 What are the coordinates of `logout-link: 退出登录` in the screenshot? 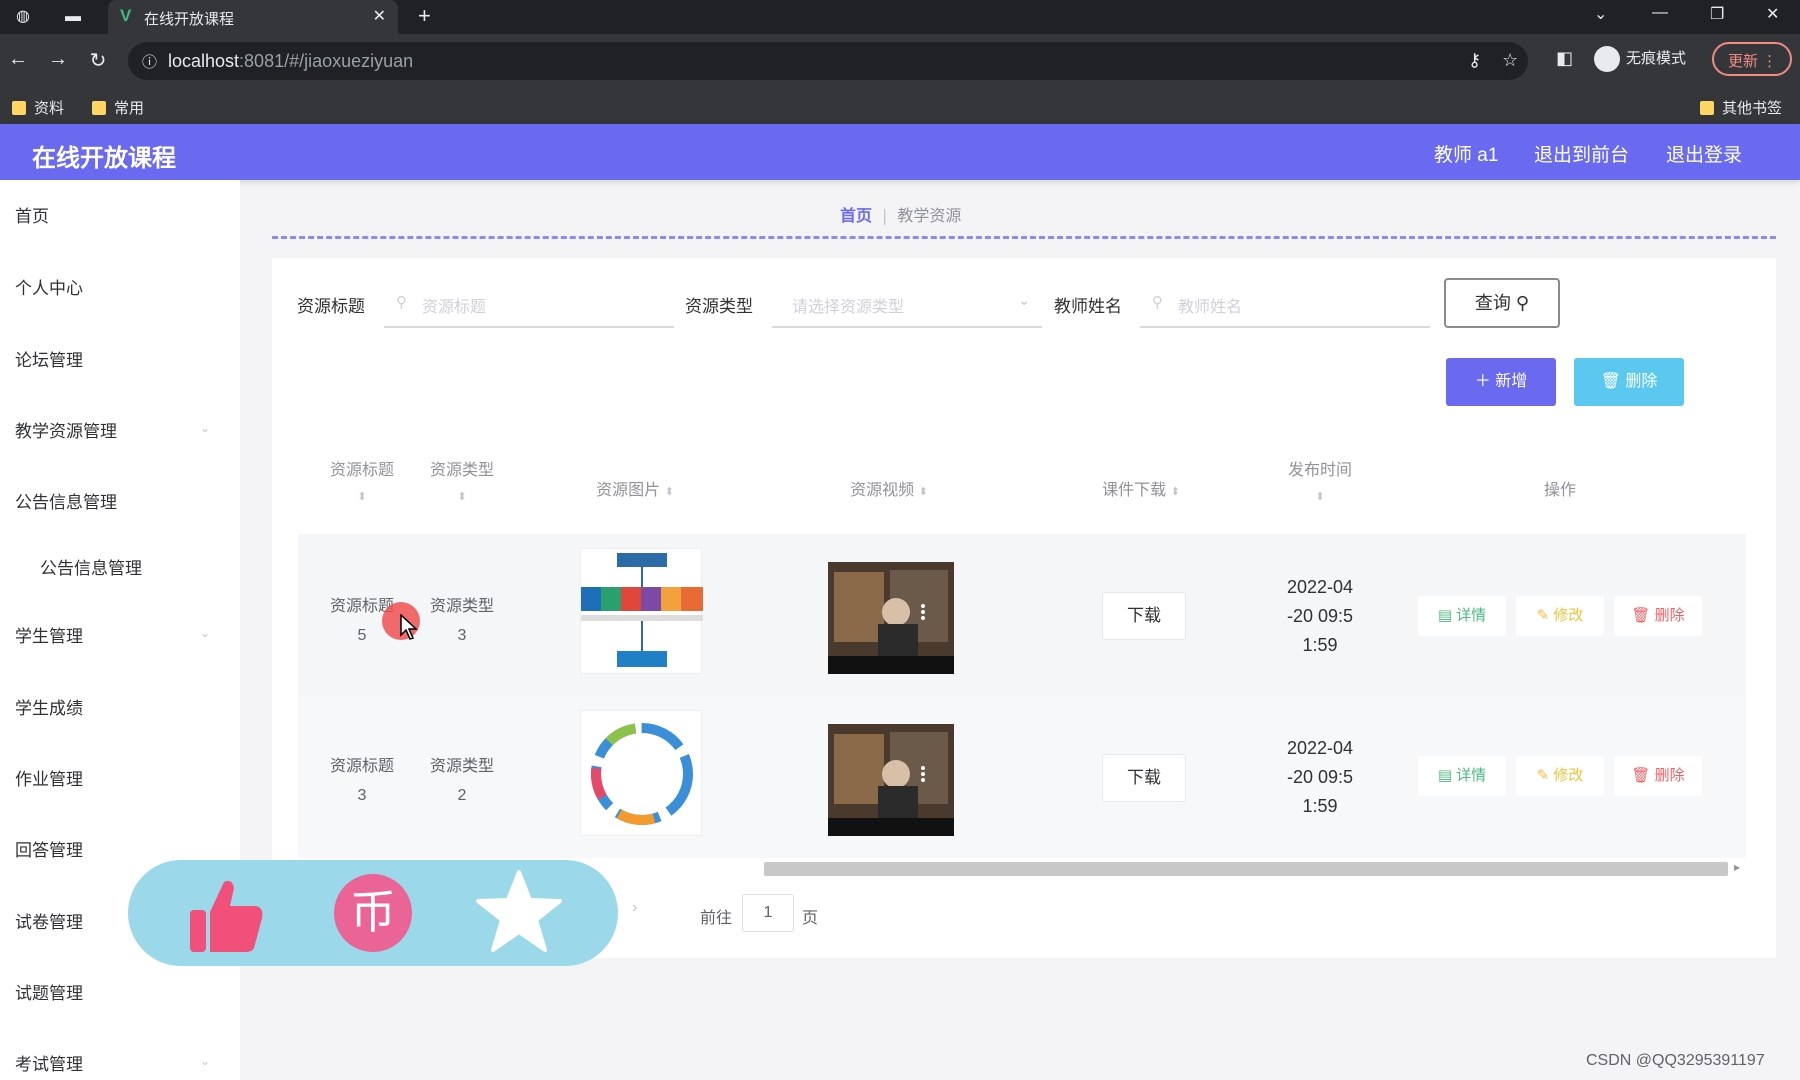 It's located at (1704, 153).